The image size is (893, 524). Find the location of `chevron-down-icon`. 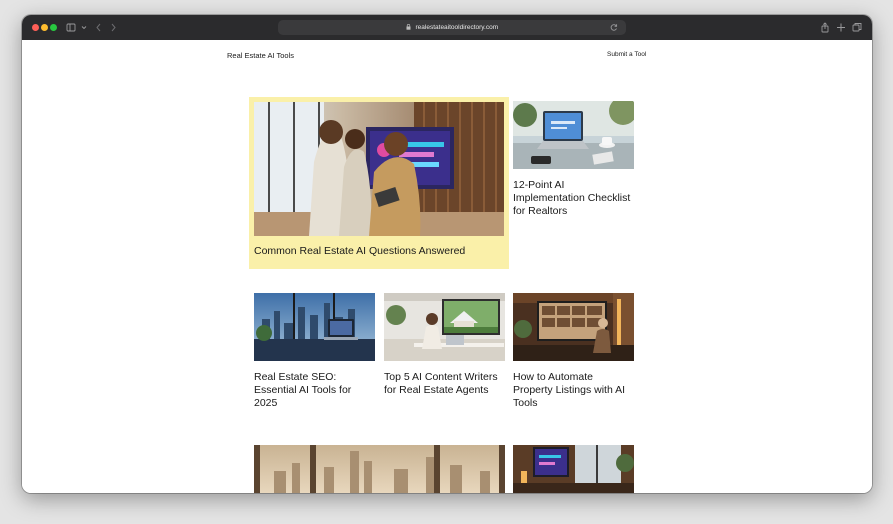

chevron-down-icon is located at coordinates (84, 27).